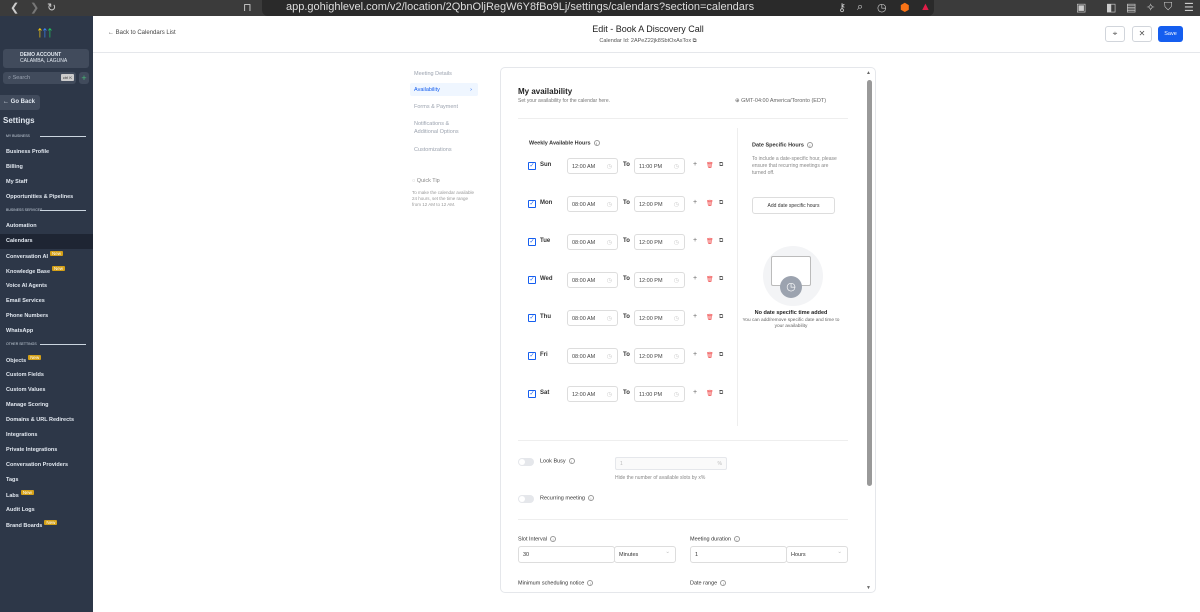  What do you see at coordinates (46, 316) in the screenshot?
I see `sidebar-item: Phone Numbers` at bounding box center [46, 316].